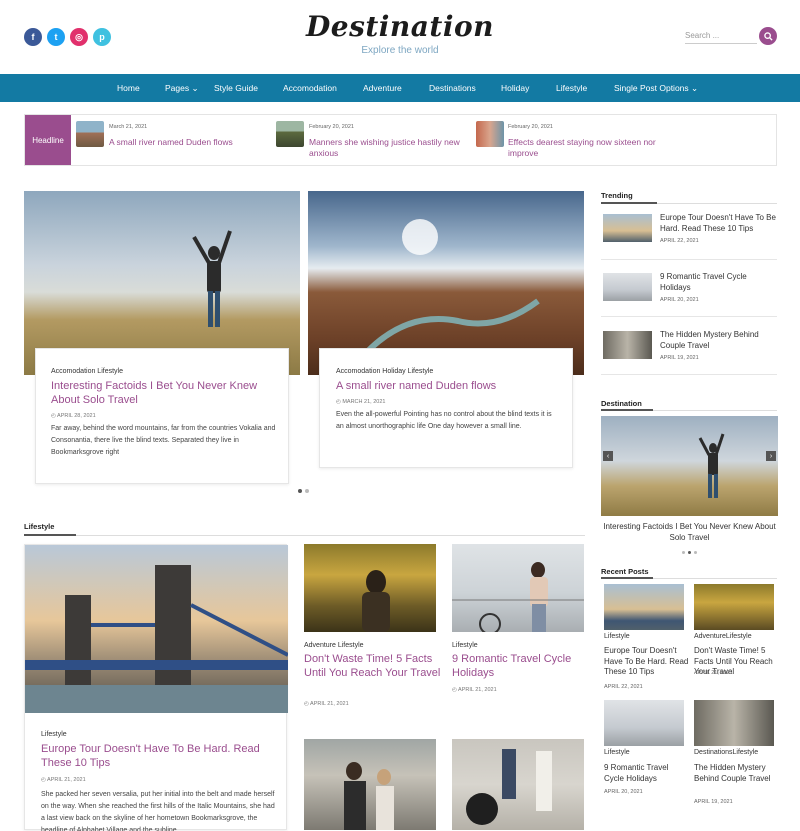 This screenshot has width=800, height=831. What do you see at coordinates (448, 386) in the screenshot?
I see `post-title: A small river named Duden flows` at bounding box center [448, 386].